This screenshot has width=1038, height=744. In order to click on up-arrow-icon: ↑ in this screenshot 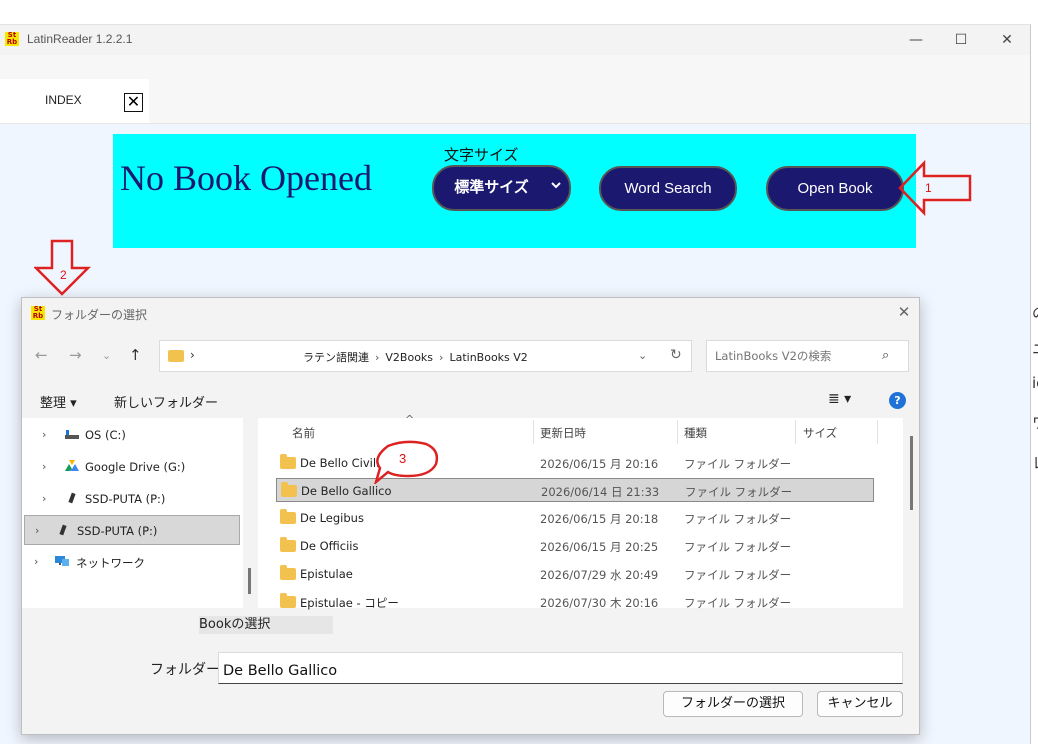, I will do `click(135, 355)`.